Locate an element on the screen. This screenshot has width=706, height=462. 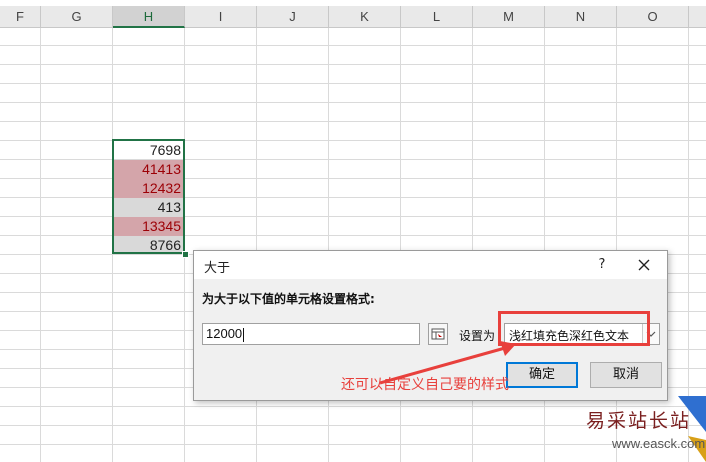
value-input-text: 12000 is located at coordinates (224, 333).